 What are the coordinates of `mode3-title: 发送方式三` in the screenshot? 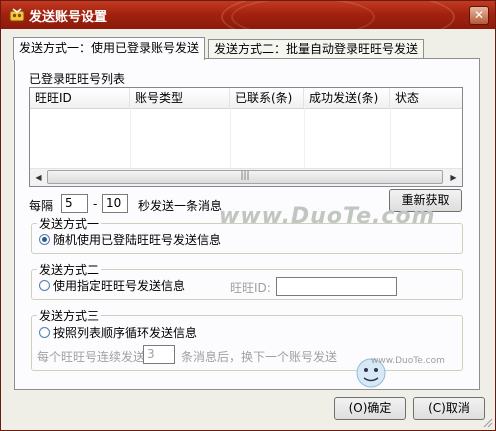 It's located at (69, 315).